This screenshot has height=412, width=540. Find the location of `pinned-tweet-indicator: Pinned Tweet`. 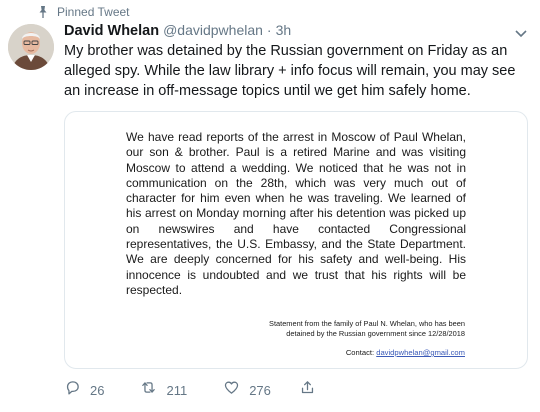

pinned-tweet-indicator: Pinned Tweet is located at coordinates (83, 12).